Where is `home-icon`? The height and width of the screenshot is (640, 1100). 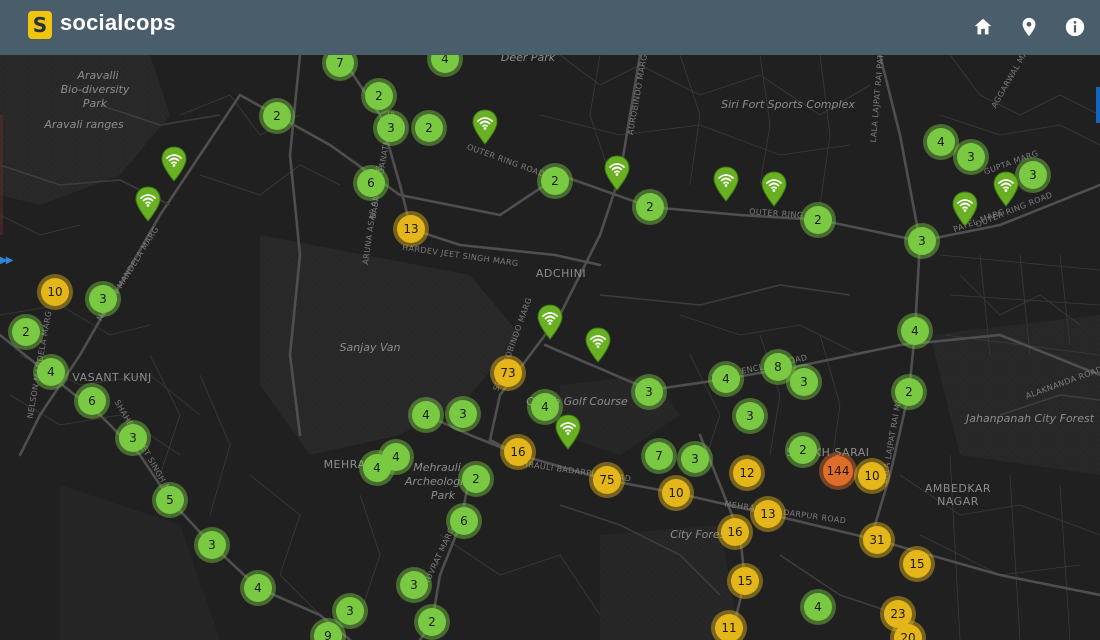
home-icon is located at coordinates (983, 27).